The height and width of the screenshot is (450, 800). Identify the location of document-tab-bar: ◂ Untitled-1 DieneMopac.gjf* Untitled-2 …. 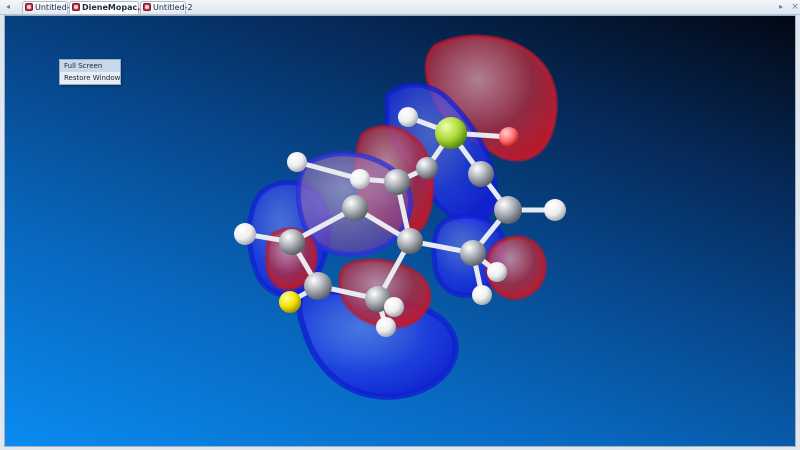
(400, 7).